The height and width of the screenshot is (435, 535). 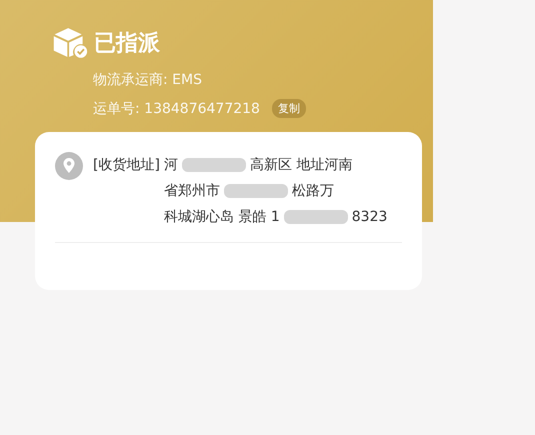 What do you see at coordinates (301, 165) in the screenshot?
I see `address-text: 高新区 地址河南` at bounding box center [301, 165].